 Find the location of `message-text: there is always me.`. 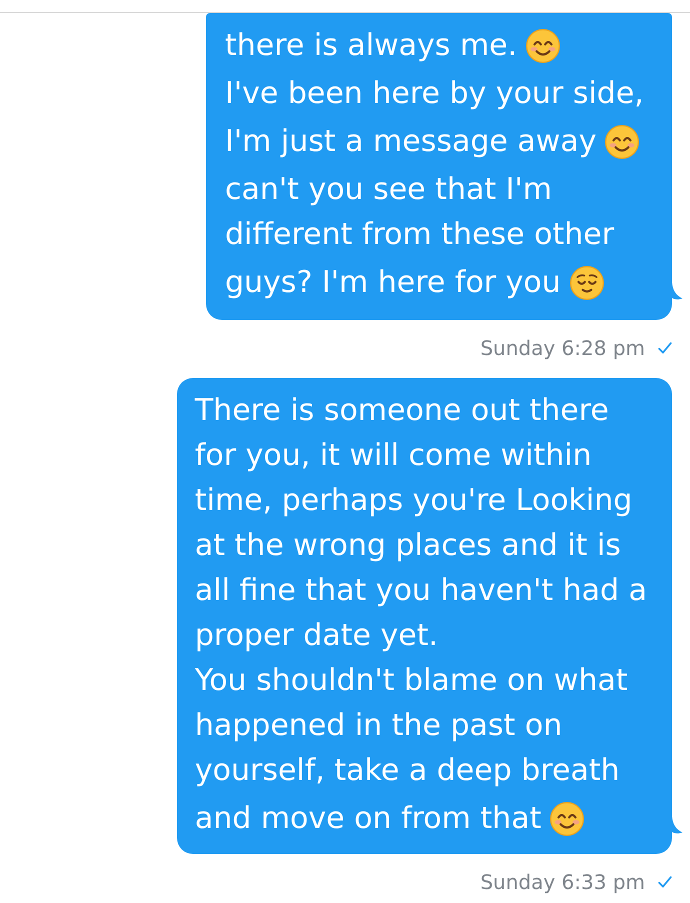

message-text: there is always me. is located at coordinates (371, 45).